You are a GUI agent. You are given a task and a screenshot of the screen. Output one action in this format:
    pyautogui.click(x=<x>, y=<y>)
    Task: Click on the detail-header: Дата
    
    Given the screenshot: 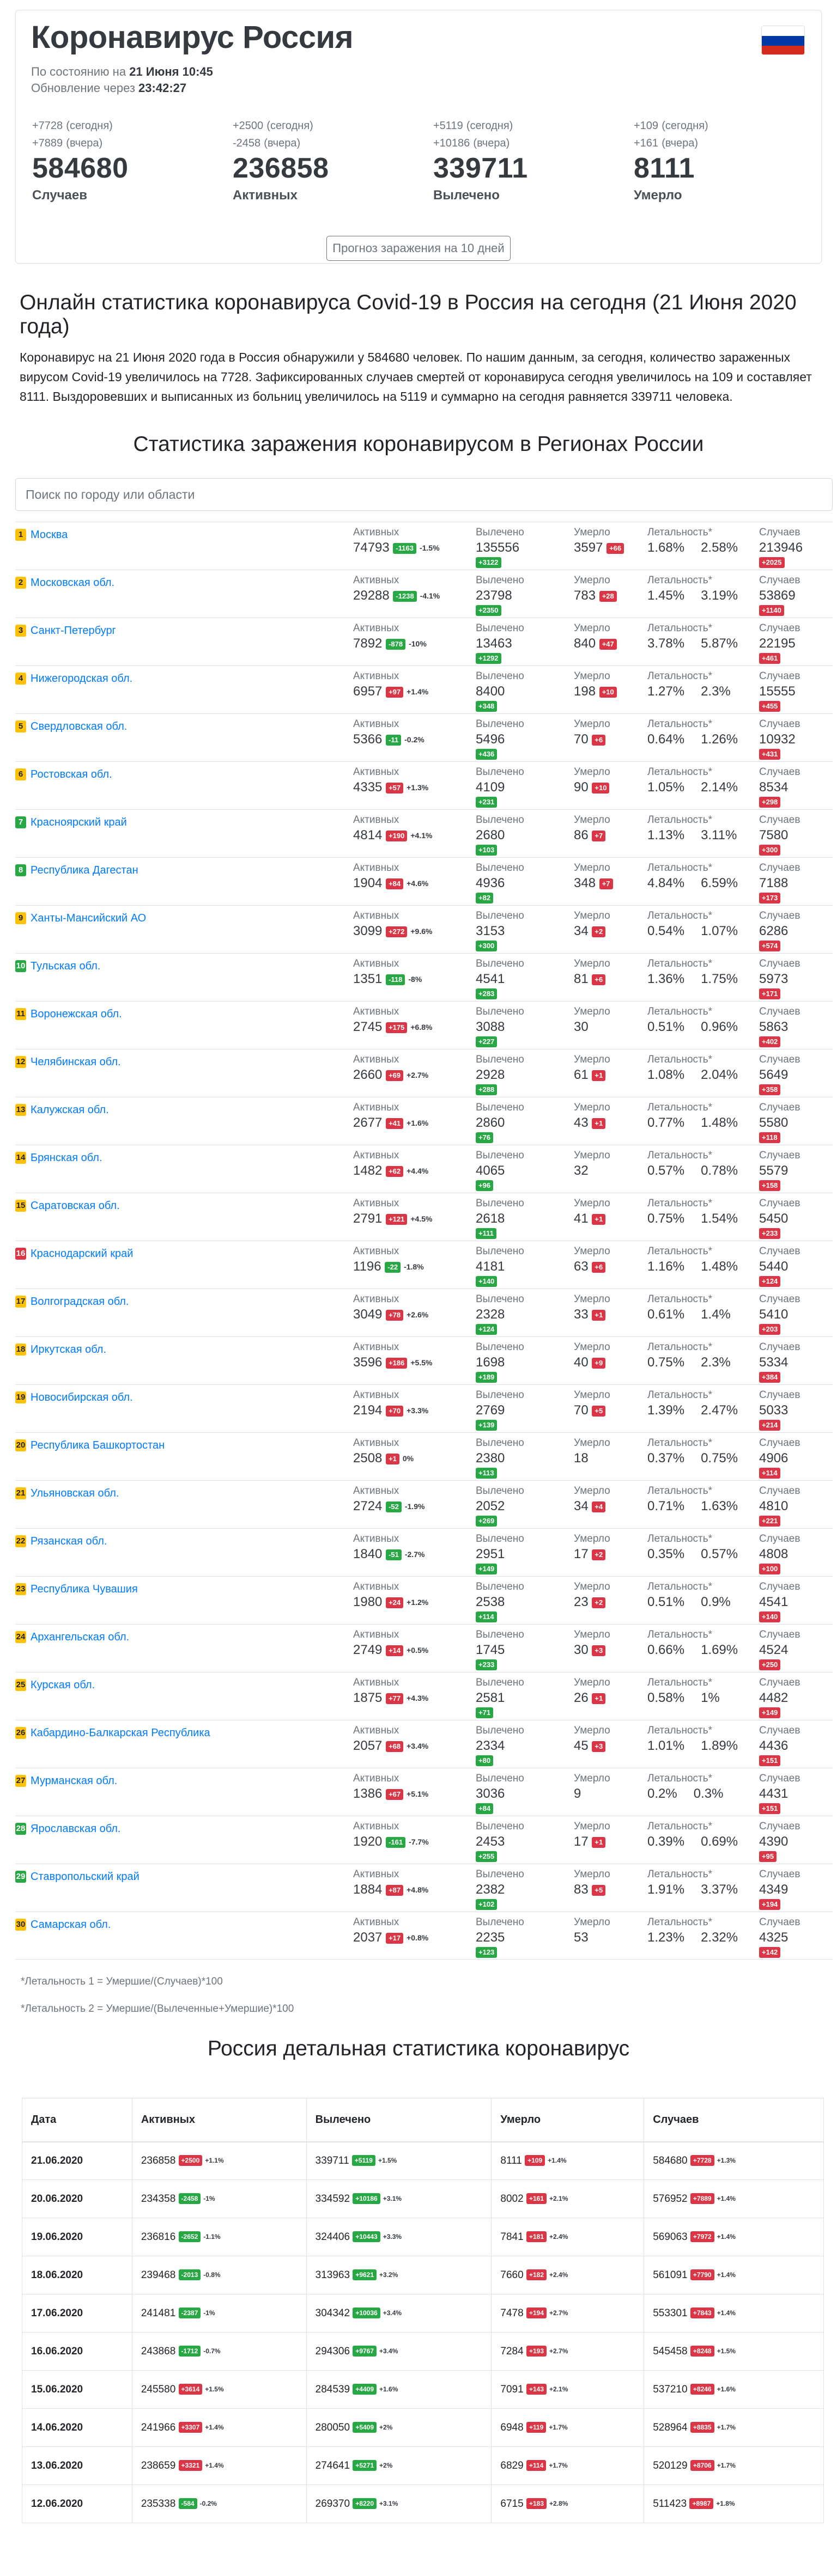 What is the action you would take?
    pyautogui.click(x=77, y=2120)
    